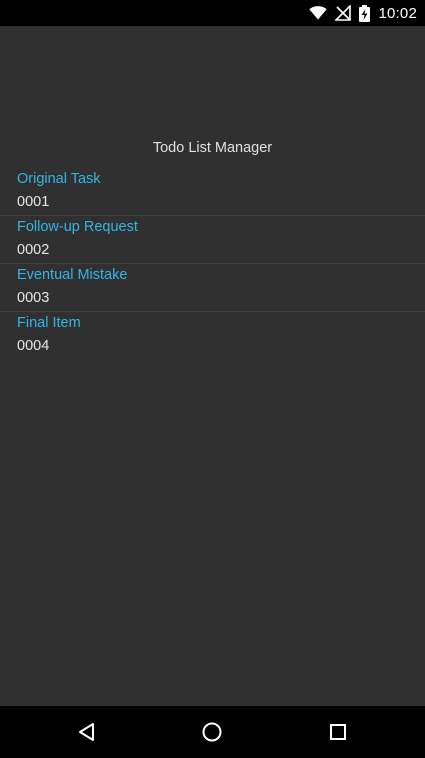  Describe the element at coordinates (212, 335) in the screenshot. I see `list-item: Final Item 0004` at that location.